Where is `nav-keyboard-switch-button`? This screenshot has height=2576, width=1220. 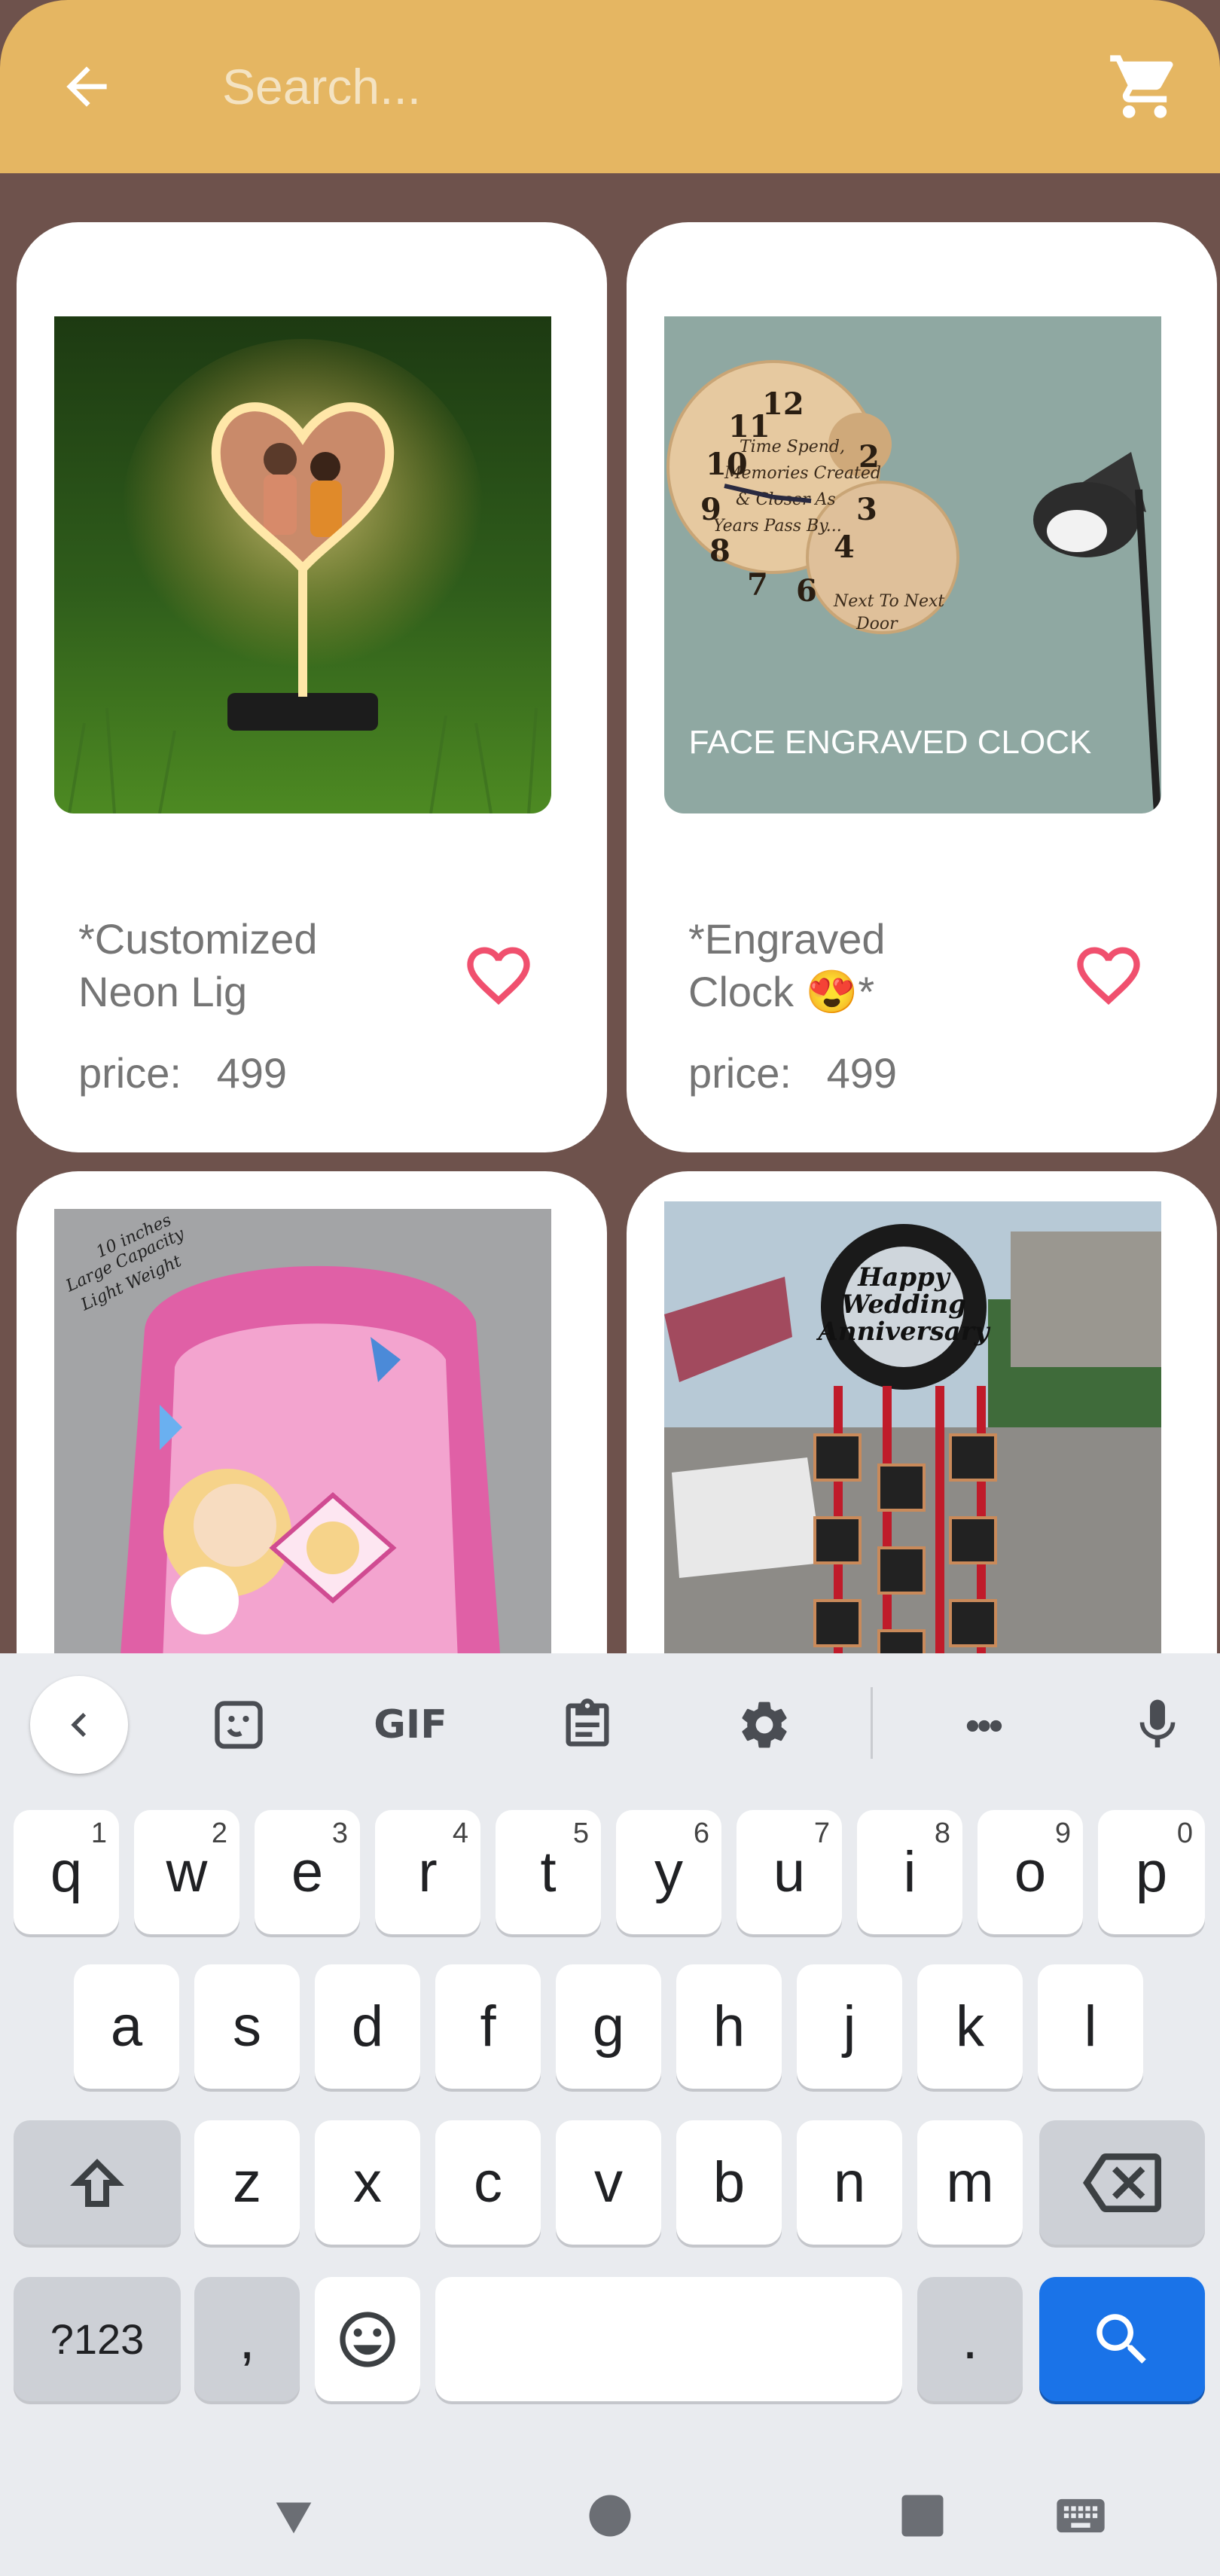
nav-keyboard-switch-button is located at coordinates (1080, 2516).